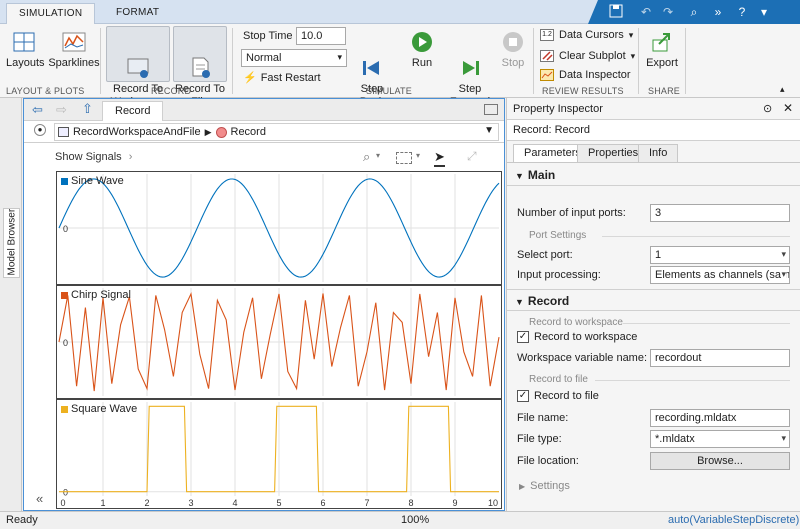  Describe the element at coordinates (718, 12) in the screenshot. I see `expand-icon: »` at that location.